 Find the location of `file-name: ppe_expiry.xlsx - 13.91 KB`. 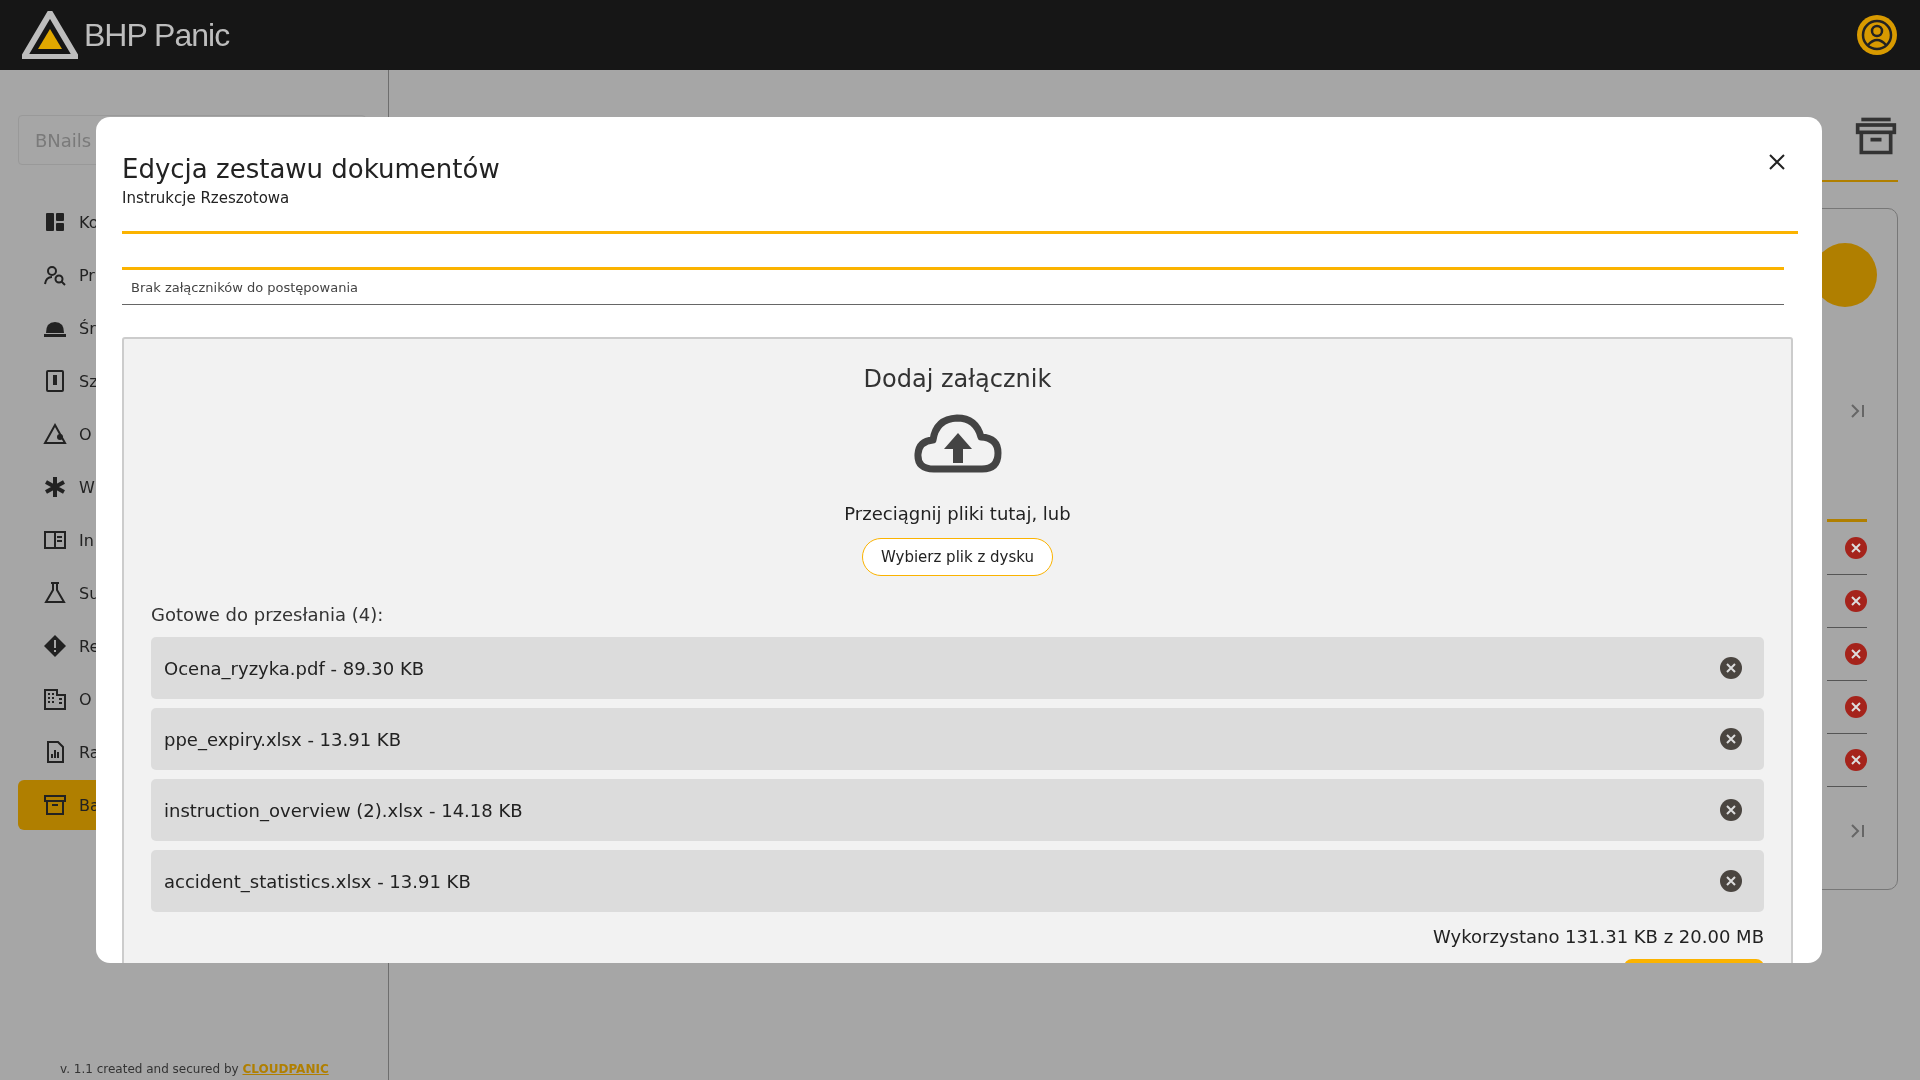

file-name: ppe_expiry.xlsx - 13.91 KB is located at coordinates (282, 739).